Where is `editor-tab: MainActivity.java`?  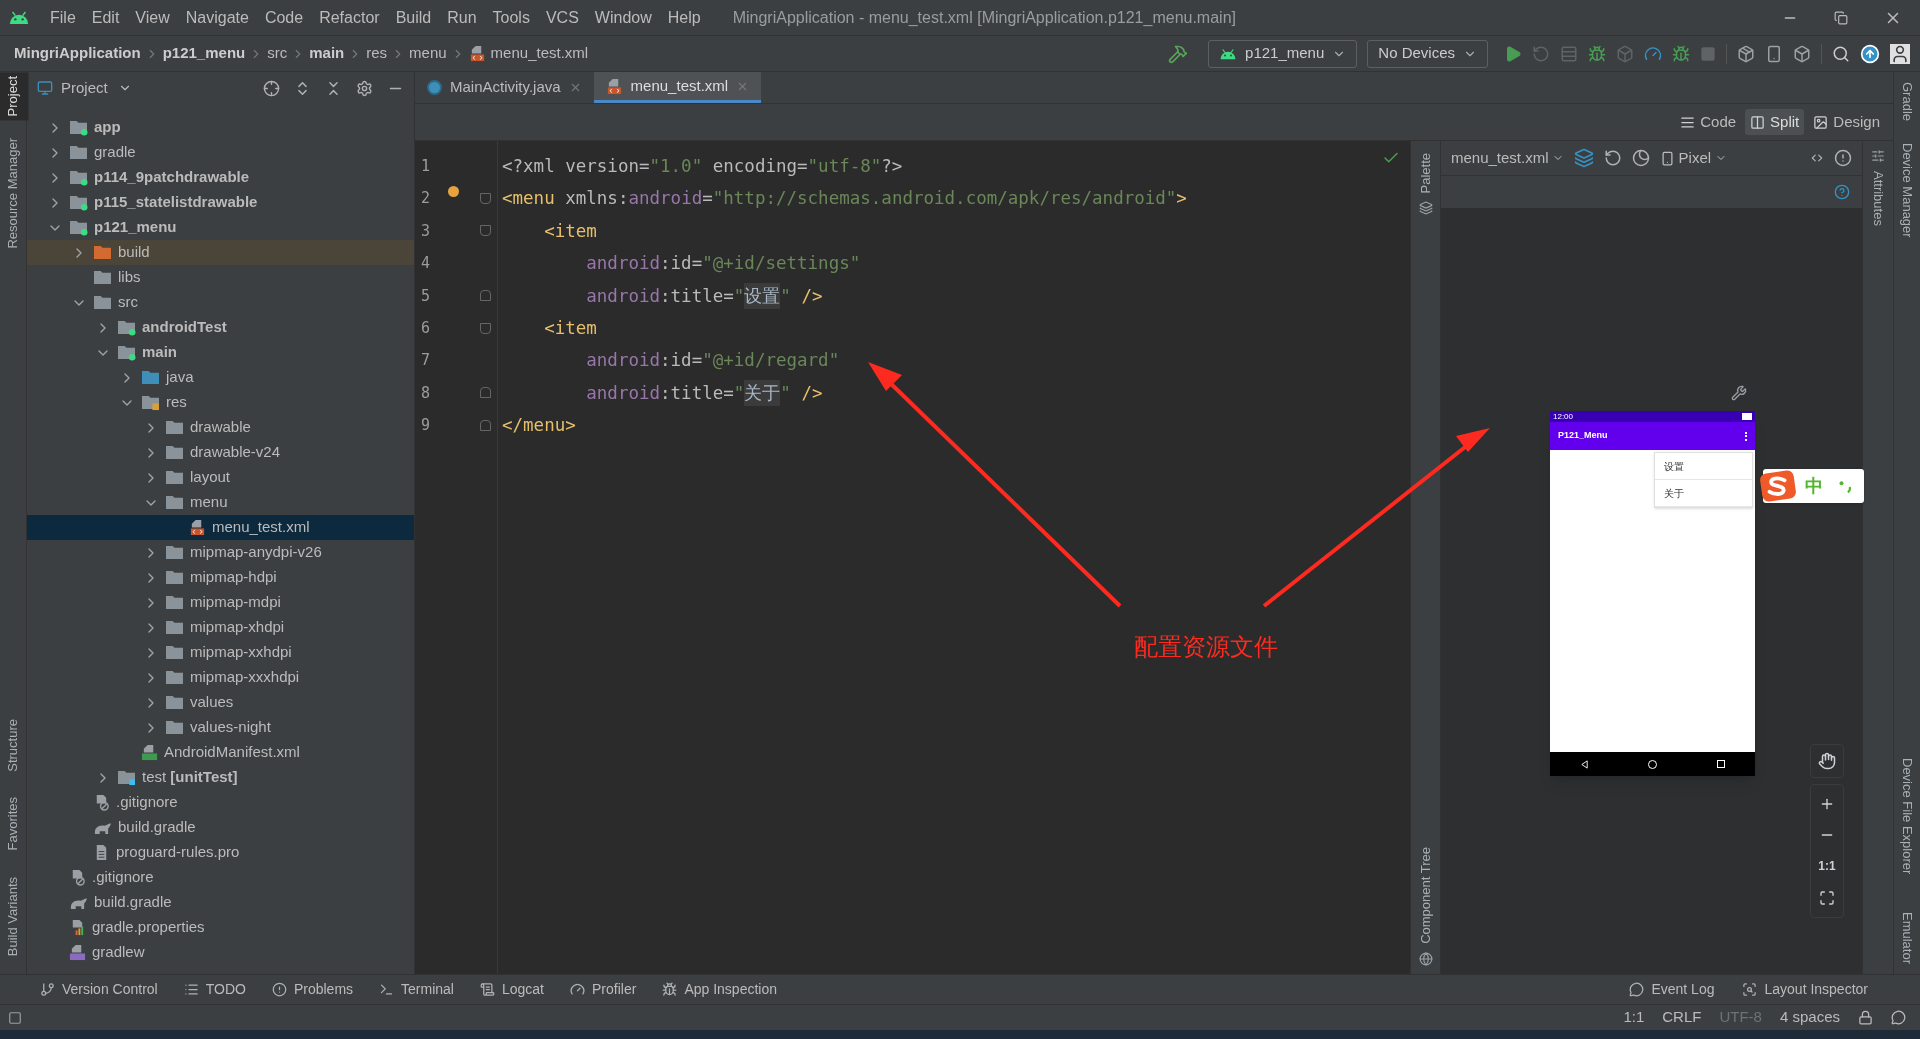
editor-tab: MainActivity.java is located at coordinates (504, 87).